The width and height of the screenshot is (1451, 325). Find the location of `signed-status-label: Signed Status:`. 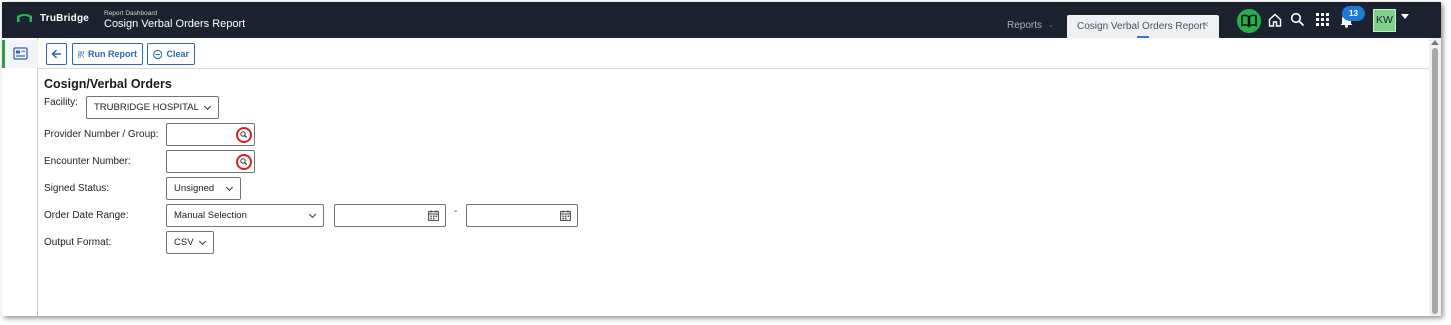

signed-status-label: Signed Status: is located at coordinates (77, 188).